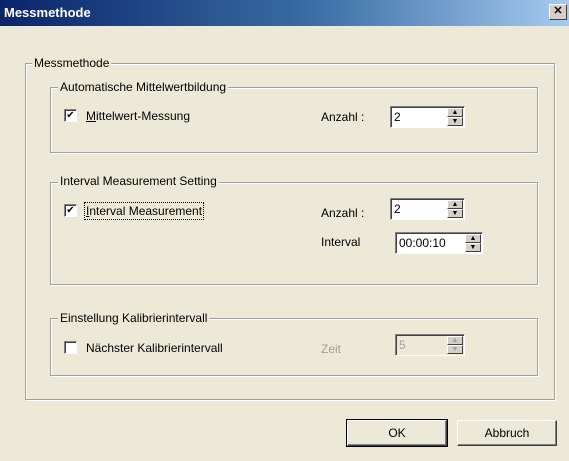  I want to click on interval-count-label: Anzahl :, so click(343, 213).